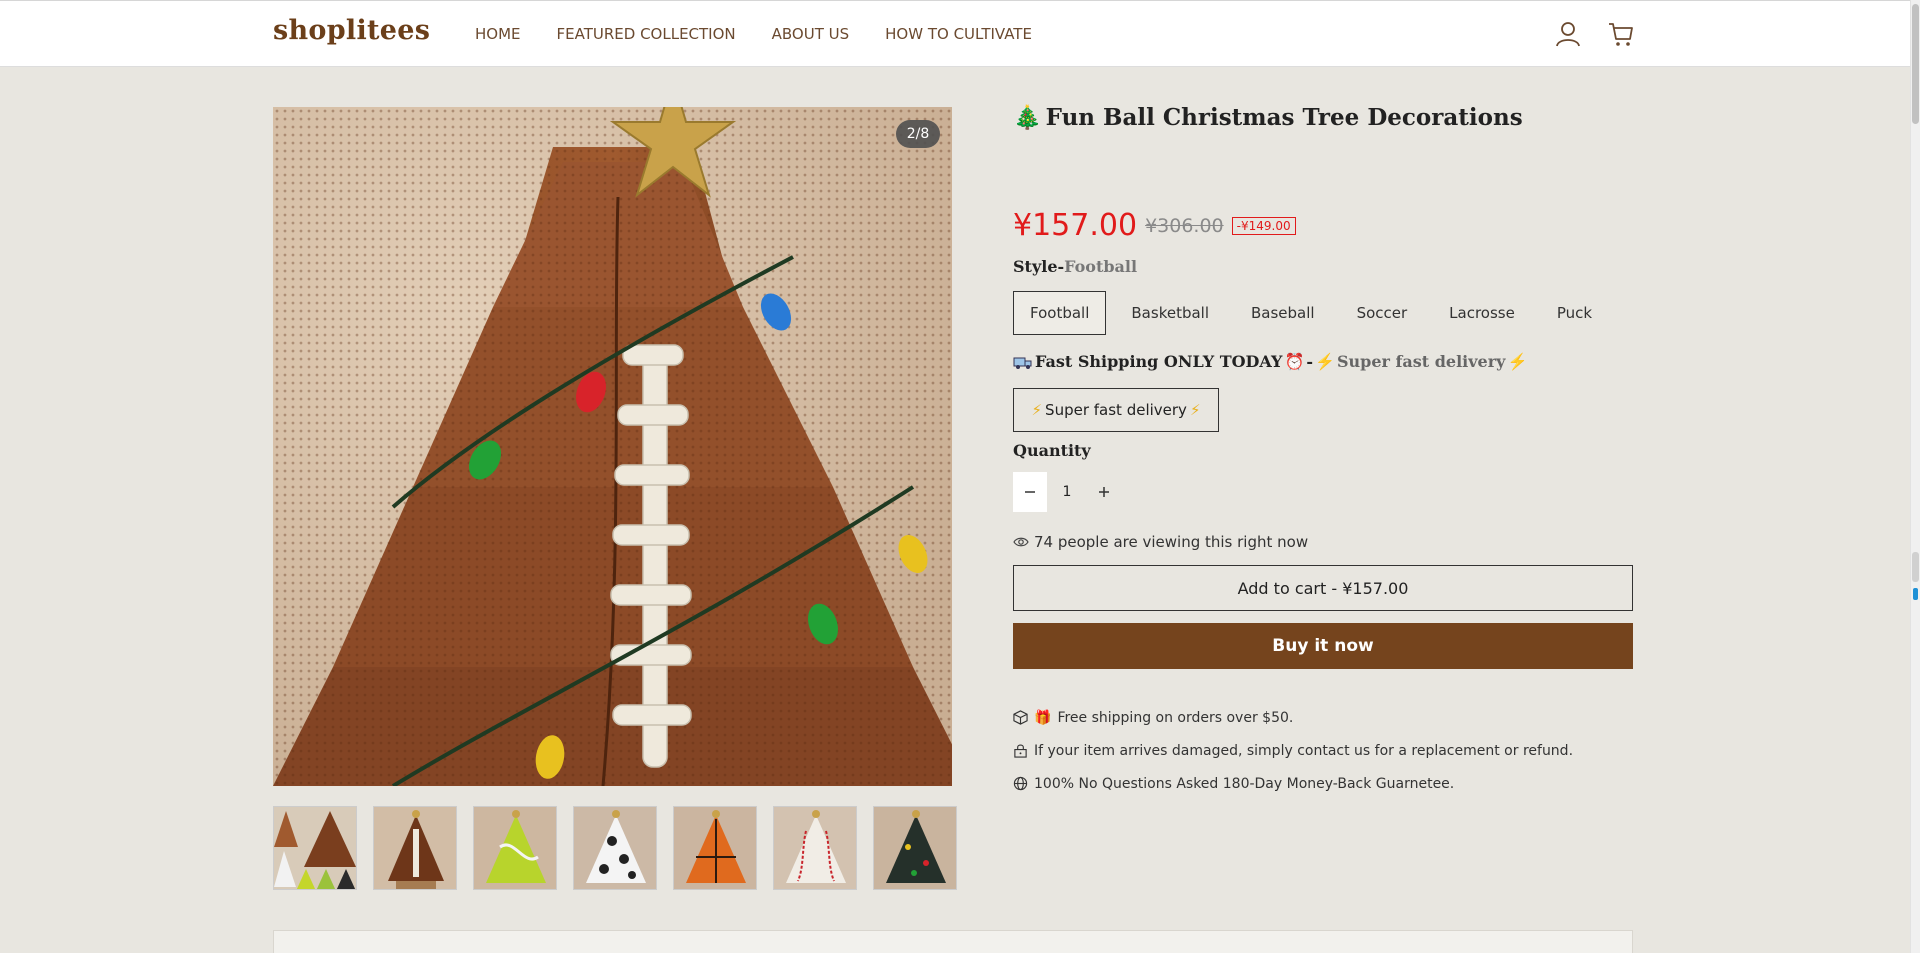 Image resolution: width=1920 pixels, height=953 pixels. What do you see at coordinates (1021, 542) in the screenshot?
I see `eye-icon` at bounding box center [1021, 542].